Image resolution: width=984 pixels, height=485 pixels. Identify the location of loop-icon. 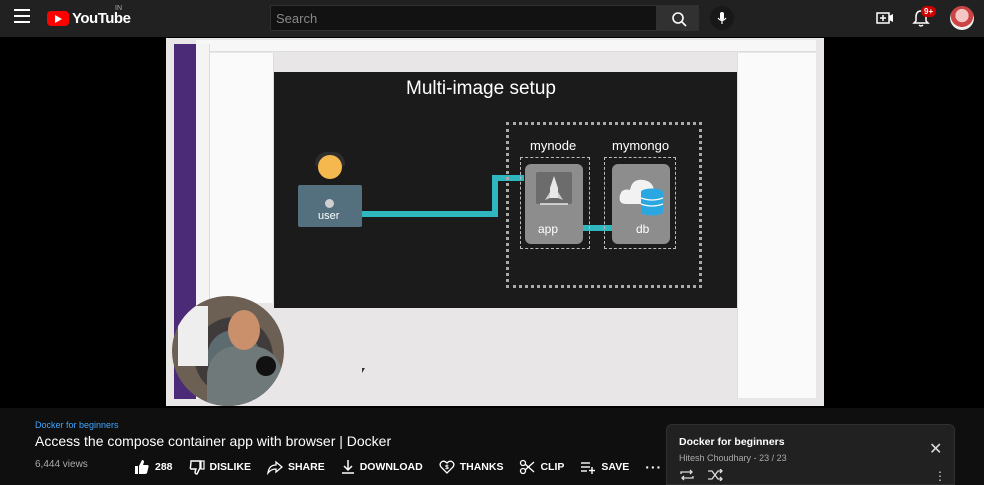
(687, 475).